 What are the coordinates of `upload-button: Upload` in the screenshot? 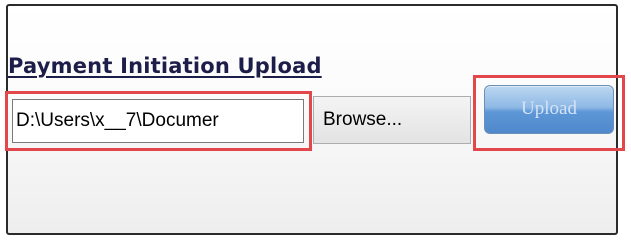 It's located at (549, 109).